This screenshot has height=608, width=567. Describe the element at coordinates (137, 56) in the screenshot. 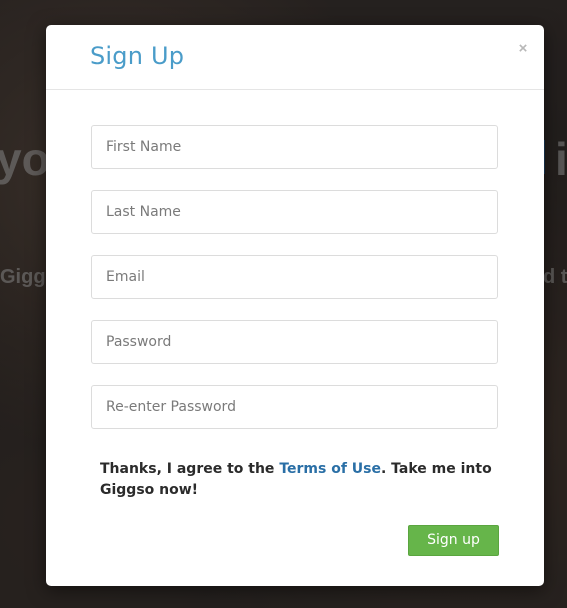

I see `modal-title: Sign Up` at that location.